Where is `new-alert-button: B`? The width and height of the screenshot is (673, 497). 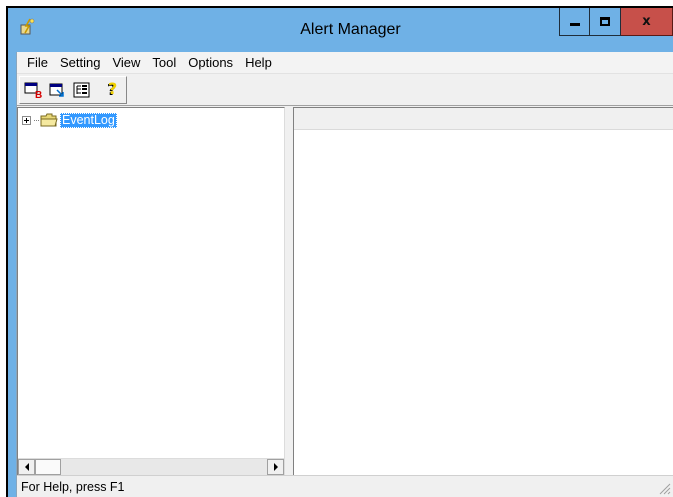
new-alert-button: B is located at coordinates (34, 90).